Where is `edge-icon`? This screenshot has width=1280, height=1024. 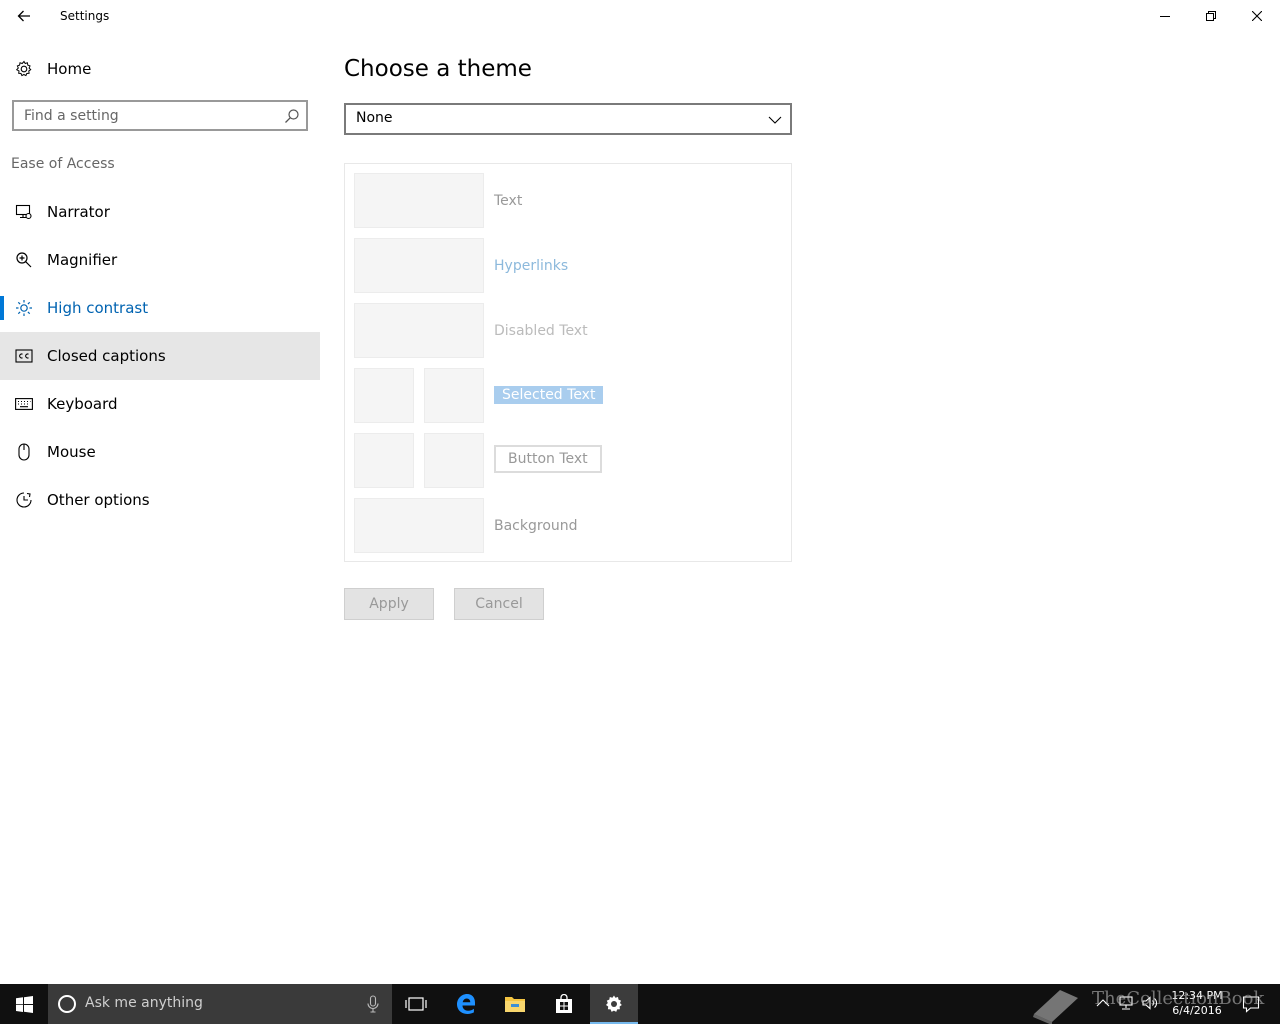 edge-icon is located at coordinates (466, 1004).